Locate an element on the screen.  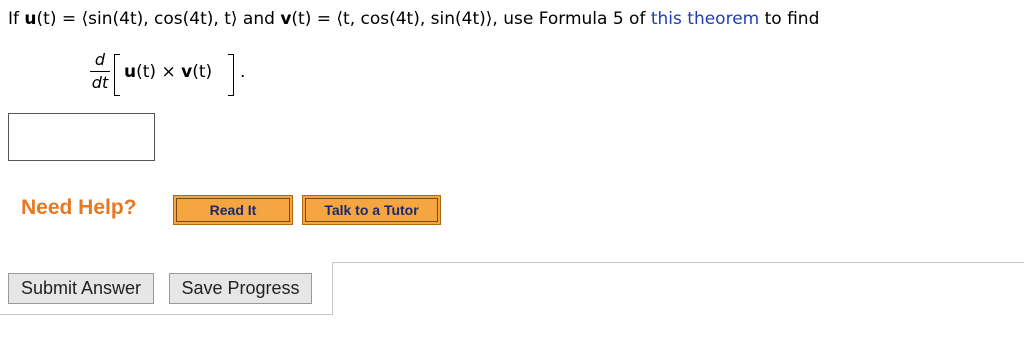
u-vector-definition: = ⟨sin(4t), cos(4t), t⟩ is located at coordinates (147, 19).